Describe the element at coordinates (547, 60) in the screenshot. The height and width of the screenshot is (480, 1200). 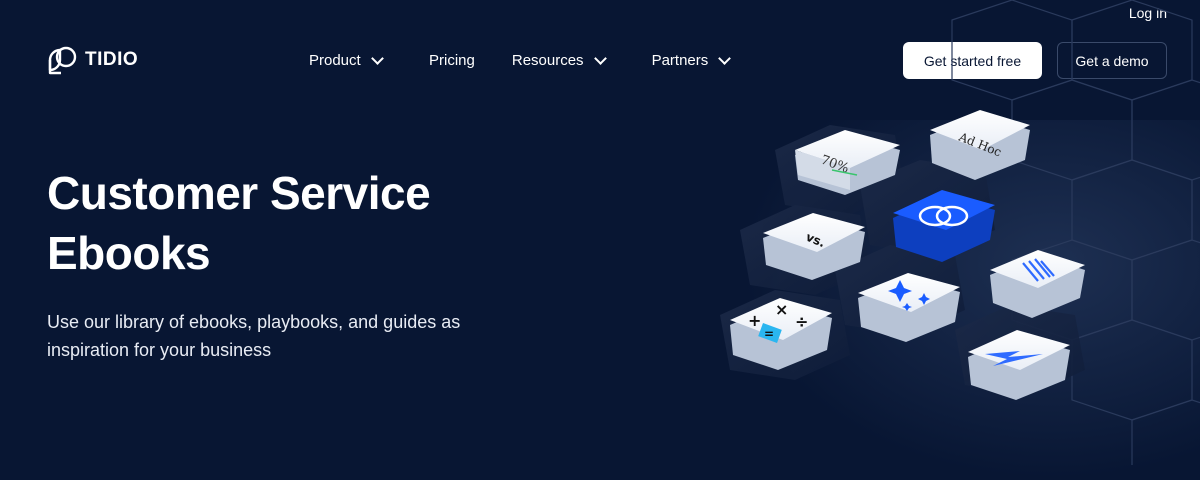
I see `nav-item-label: Resources` at that location.